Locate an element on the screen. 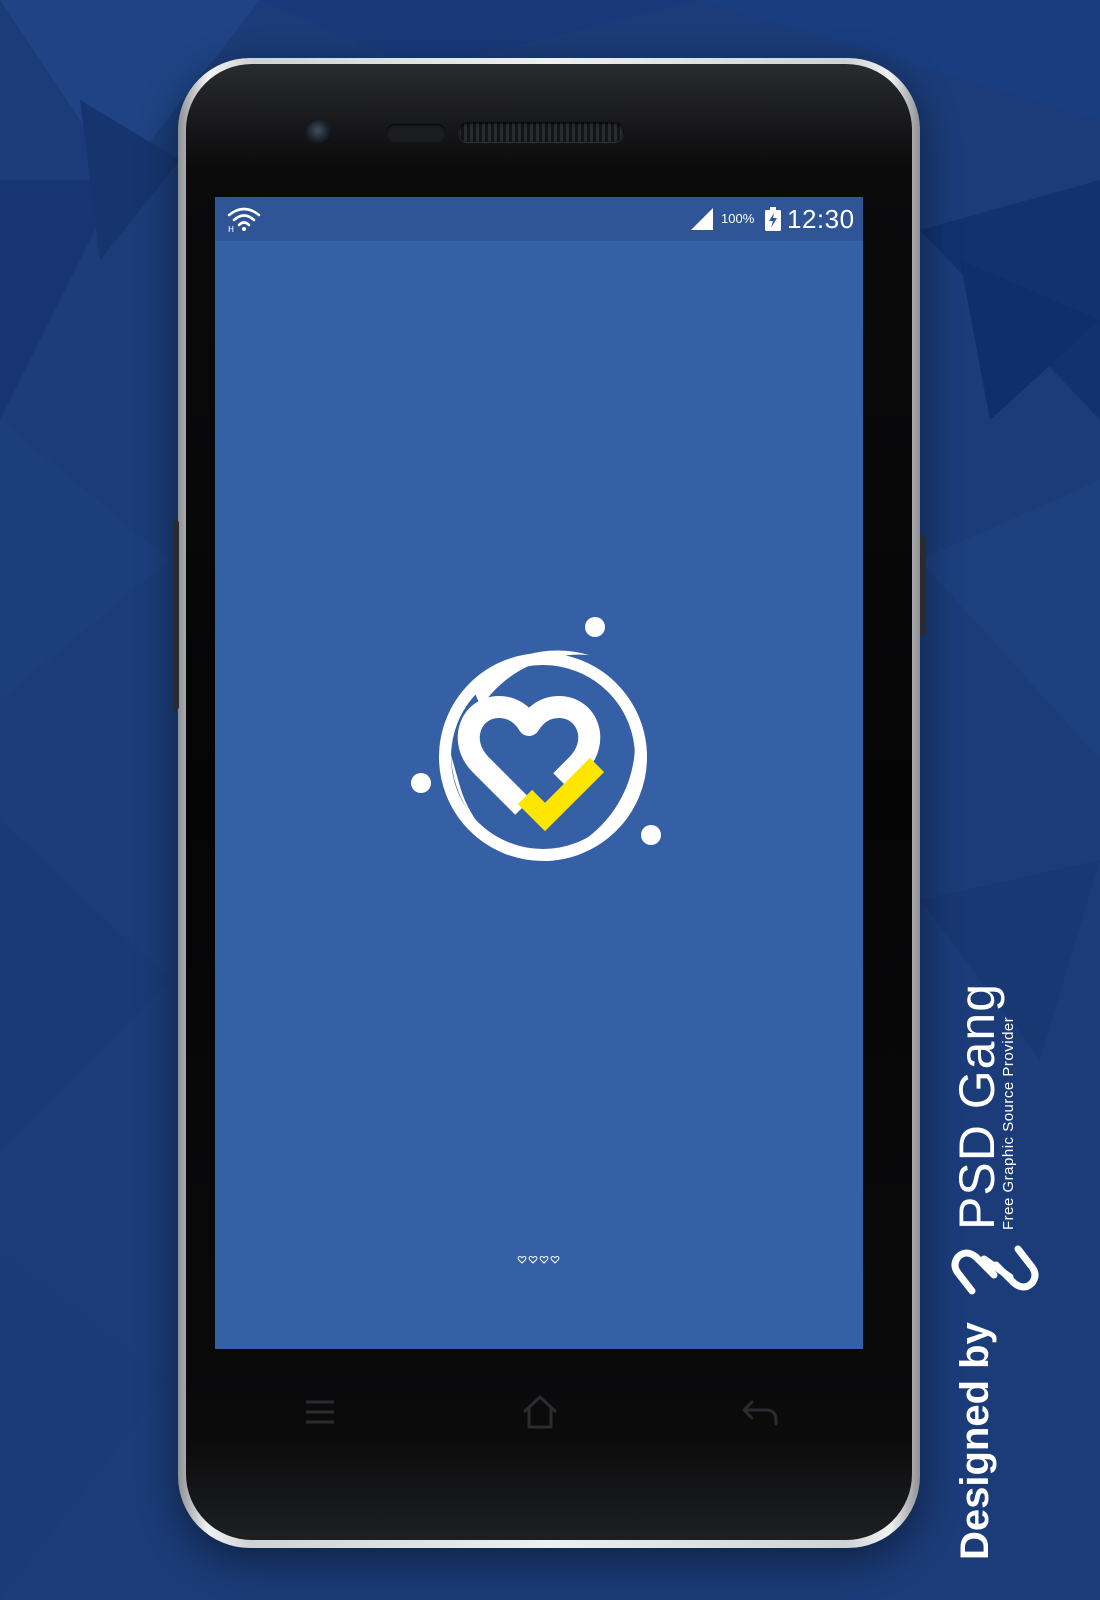 Image resolution: width=1100 pixels, height=1600 pixels. back-arrow-icon is located at coordinates (760, 1412).